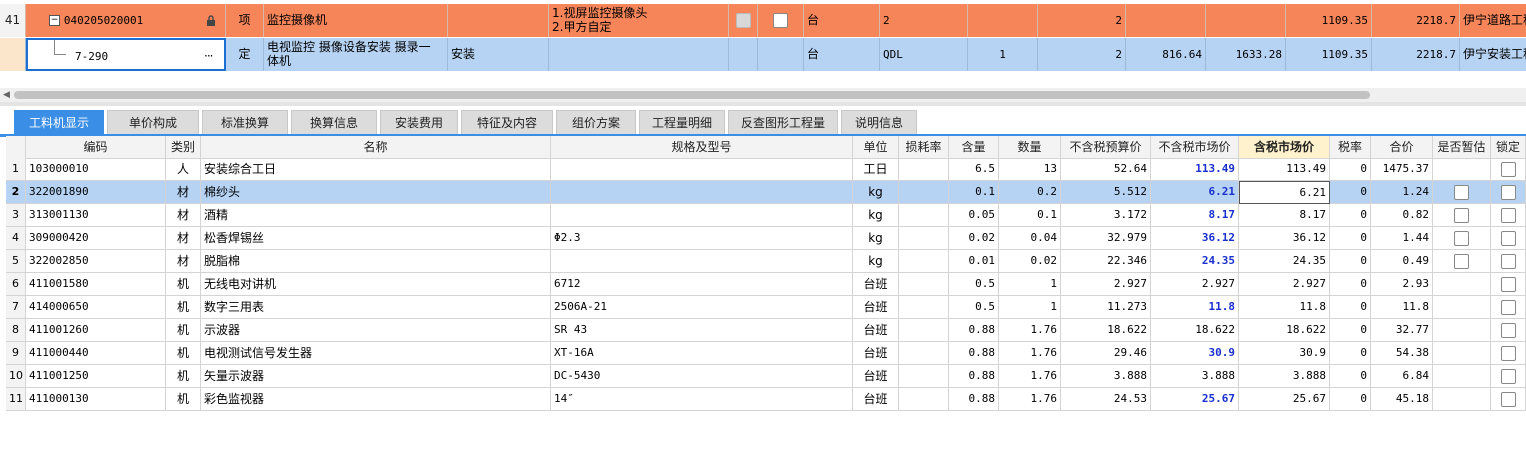  What do you see at coordinates (1082, 54) in the screenshot?
I see `qty-cell: 2` at bounding box center [1082, 54].